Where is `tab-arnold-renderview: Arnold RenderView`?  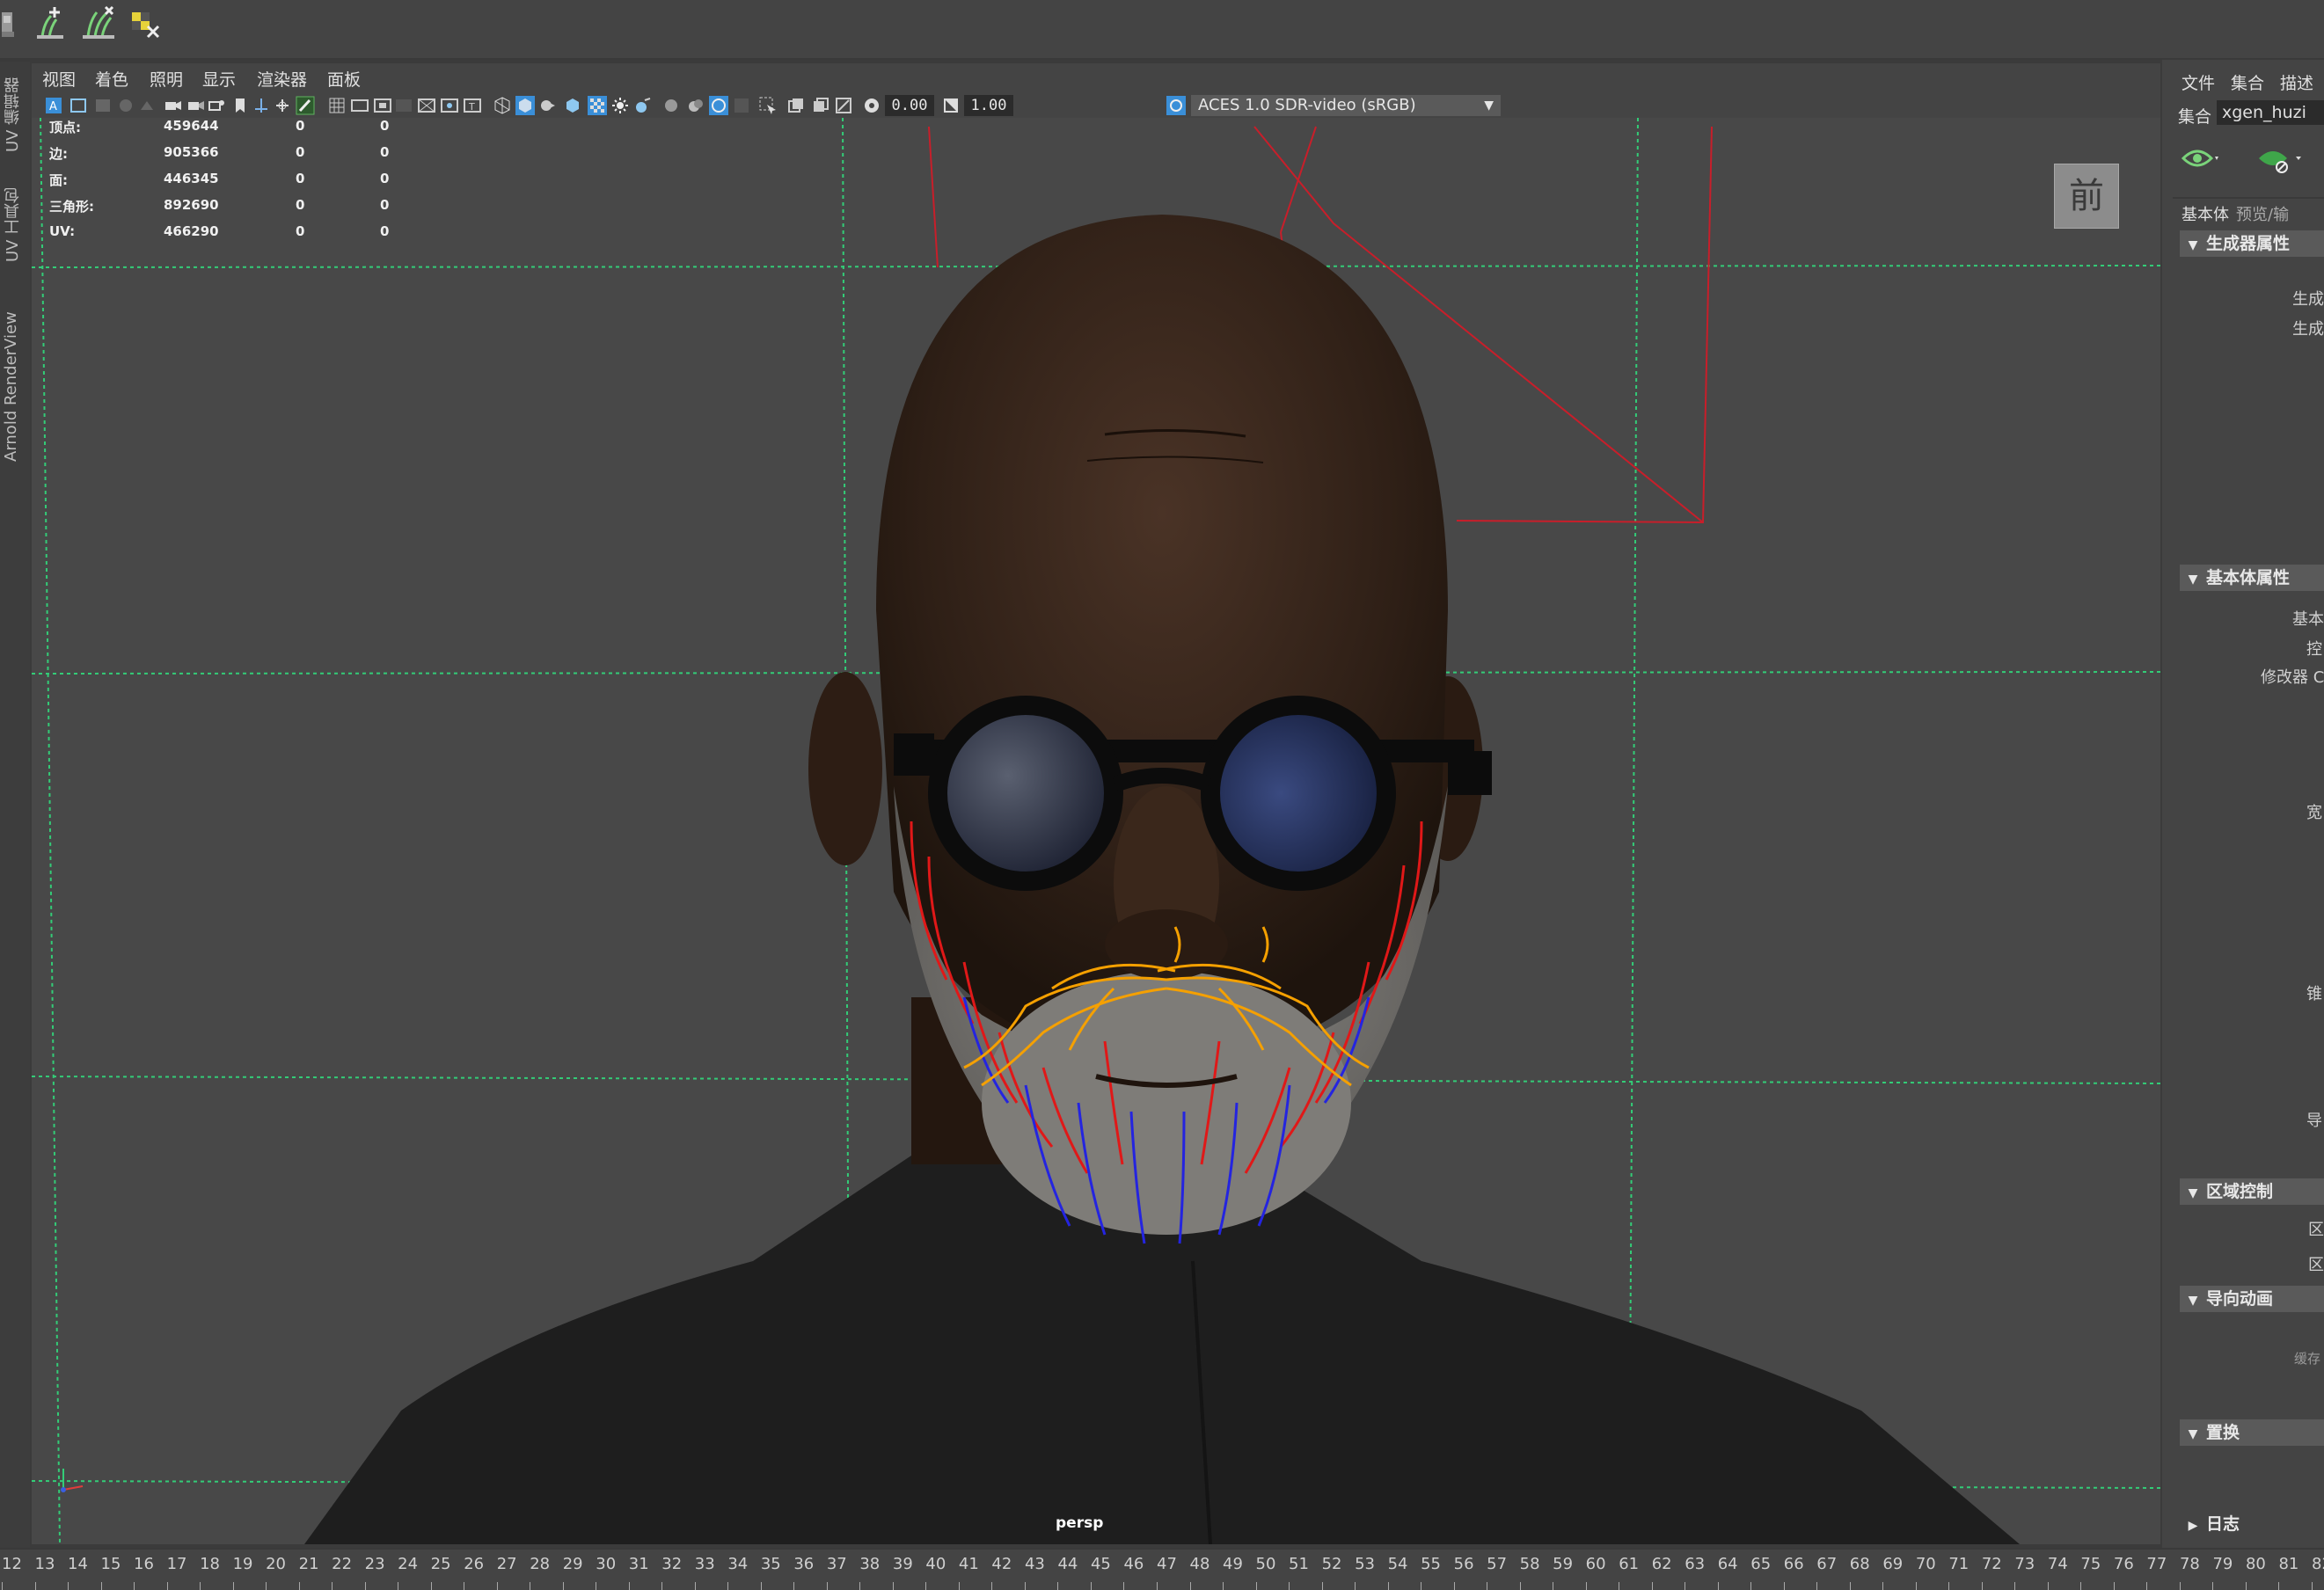 tab-arnold-renderview: Arnold RenderView is located at coordinates (14, 386).